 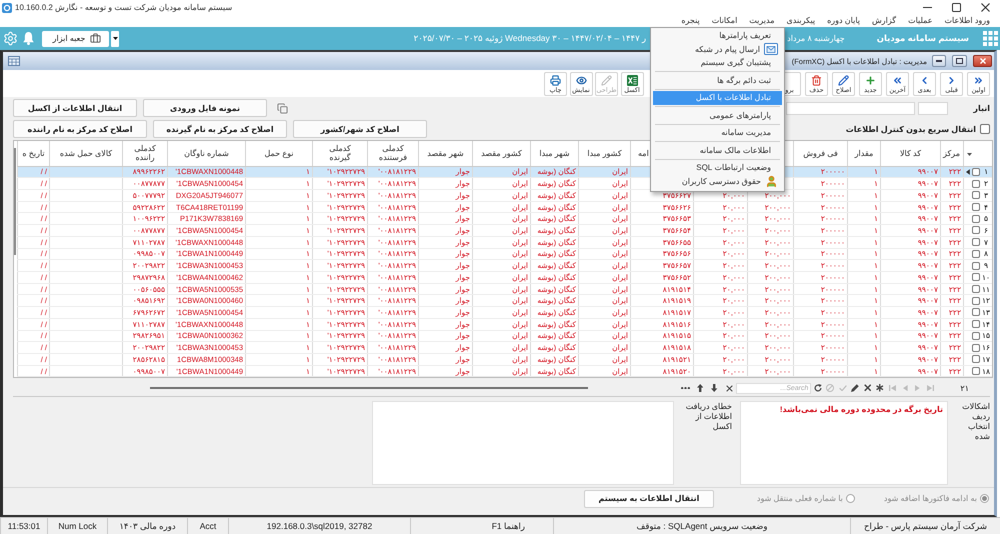 What do you see at coordinates (649, 499) in the screenshot?
I see `submit-button: انتقال اطلاعات به سیستم` at bounding box center [649, 499].